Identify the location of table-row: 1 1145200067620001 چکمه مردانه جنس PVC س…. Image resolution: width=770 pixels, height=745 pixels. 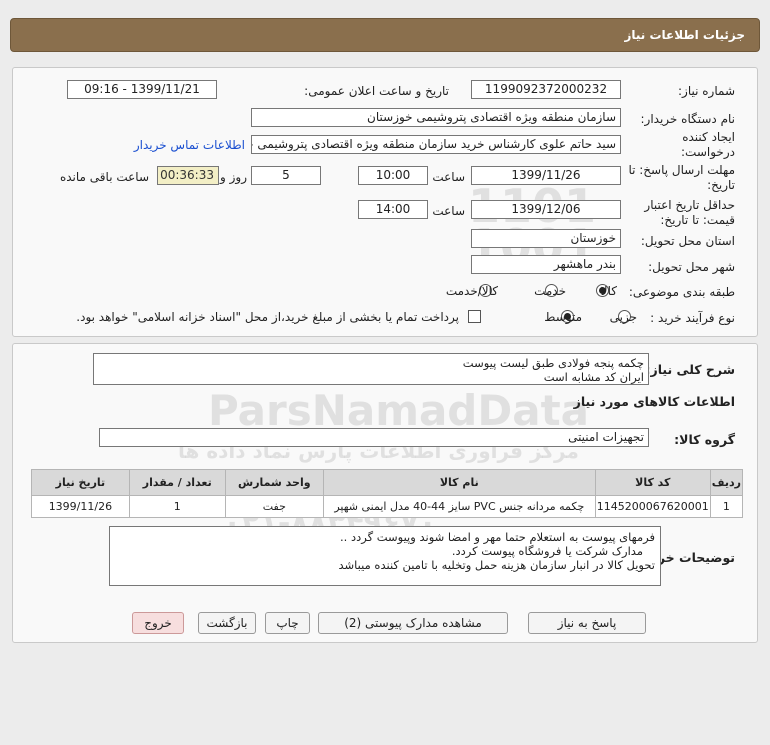
(387, 506).